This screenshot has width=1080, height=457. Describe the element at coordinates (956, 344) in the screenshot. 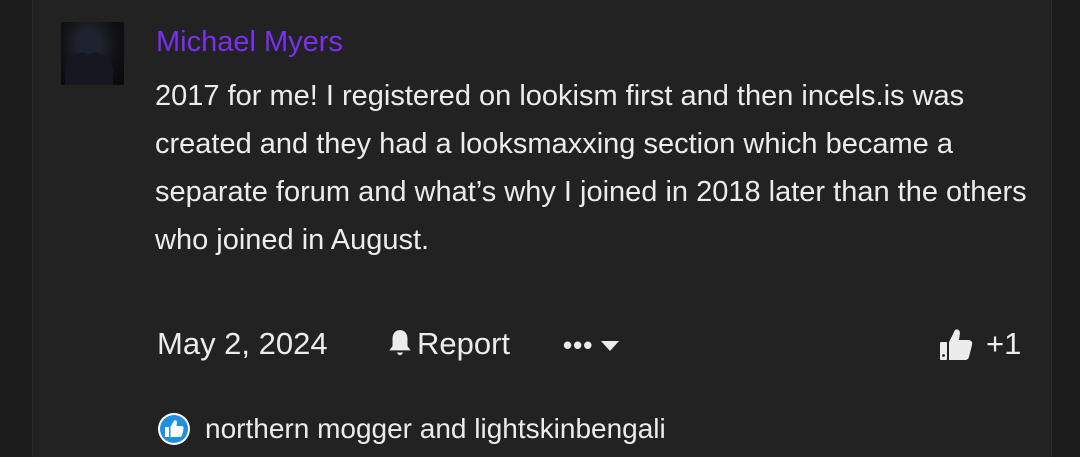

I see `thumbs-up-icon` at that location.